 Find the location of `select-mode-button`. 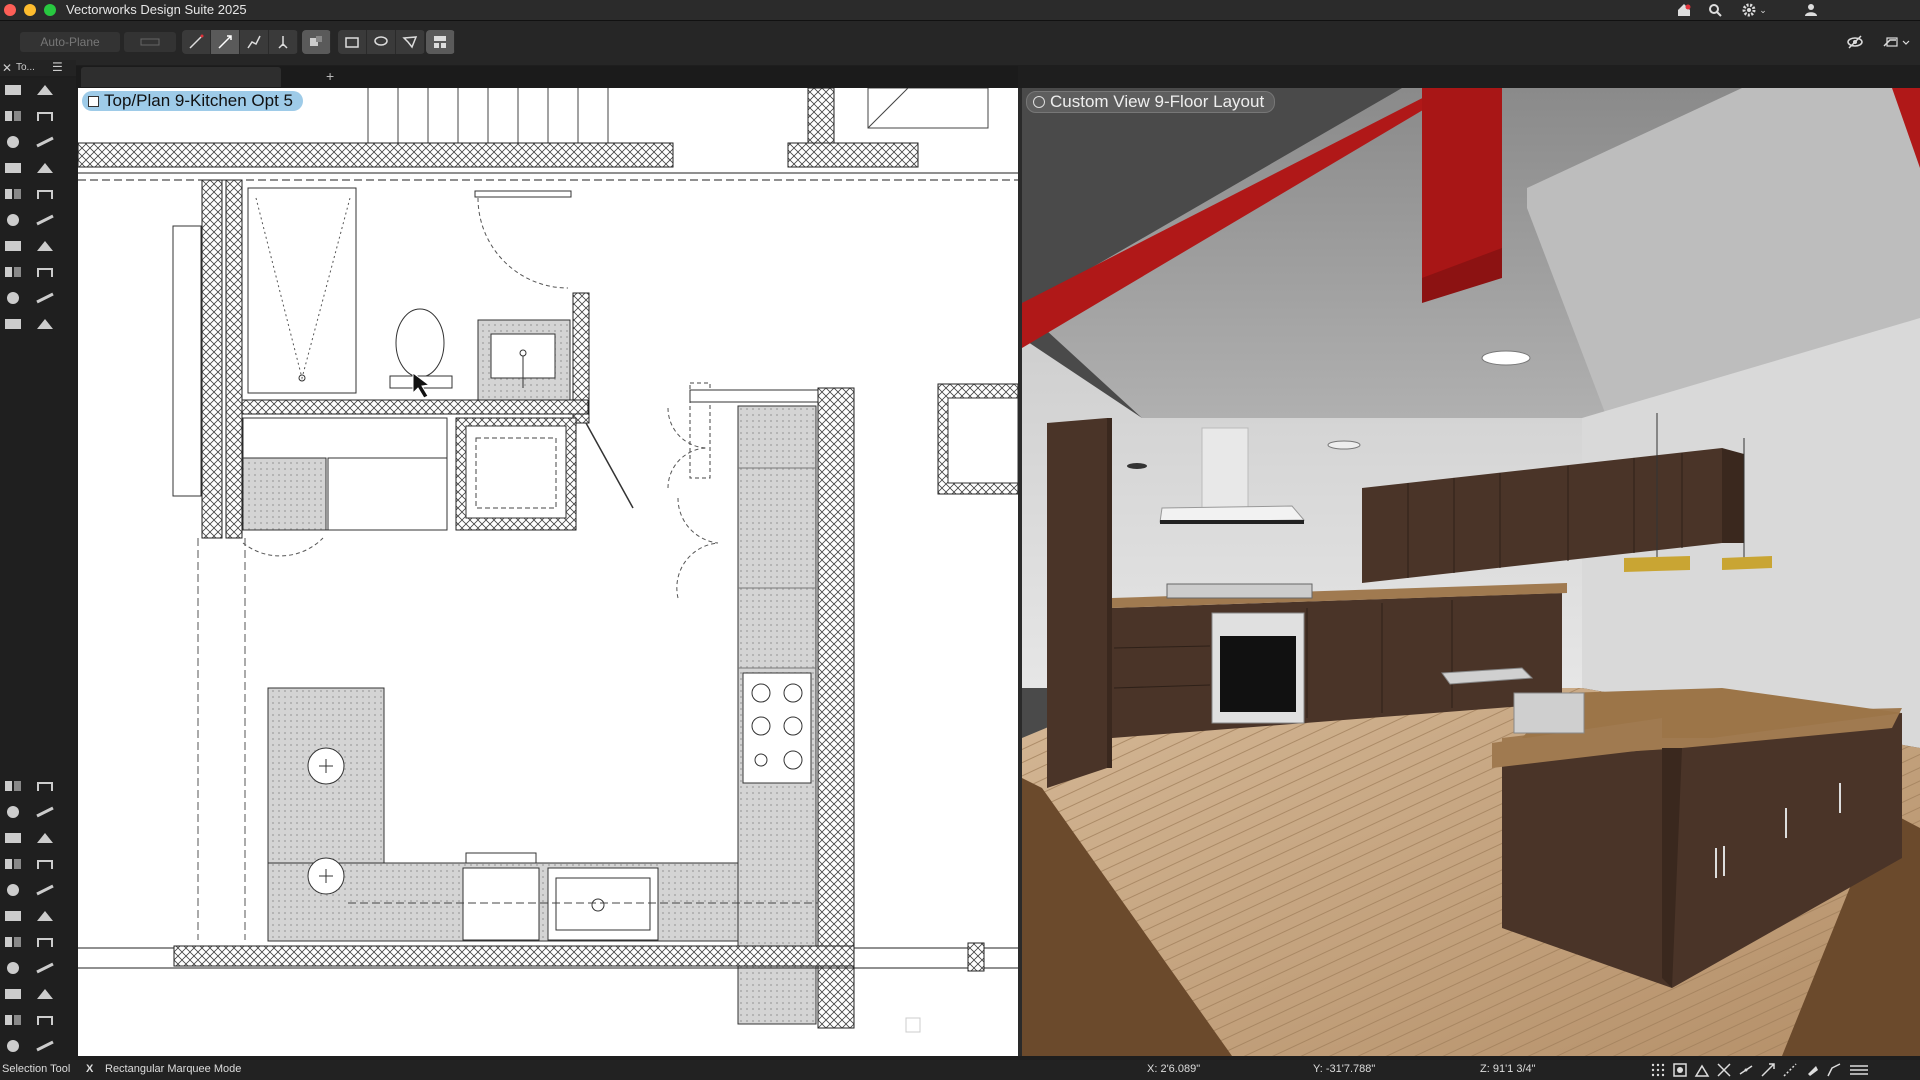

select-mode-button is located at coordinates (316, 42).